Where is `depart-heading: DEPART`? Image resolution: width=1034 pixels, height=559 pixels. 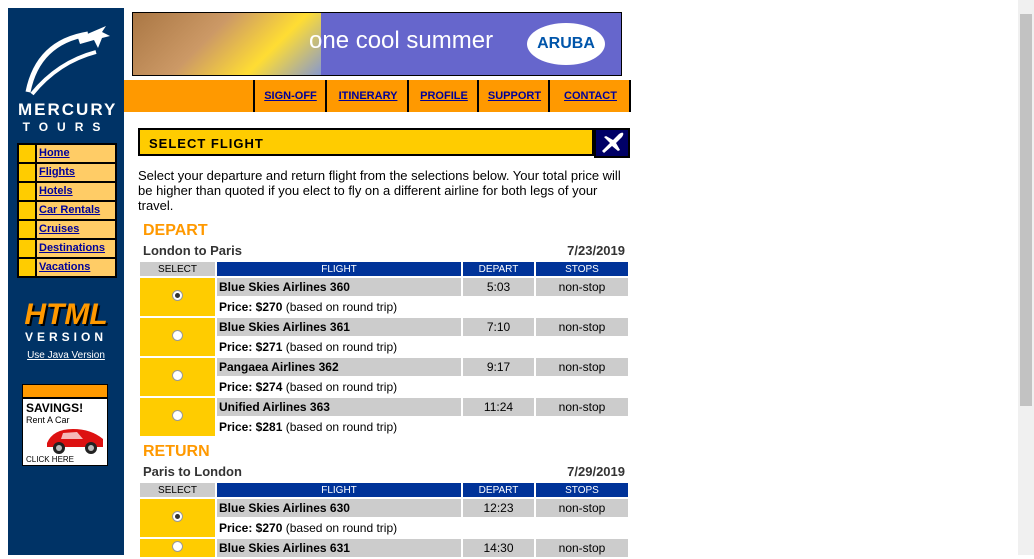
depart-heading: DEPART is located at coordinates (175, 230).